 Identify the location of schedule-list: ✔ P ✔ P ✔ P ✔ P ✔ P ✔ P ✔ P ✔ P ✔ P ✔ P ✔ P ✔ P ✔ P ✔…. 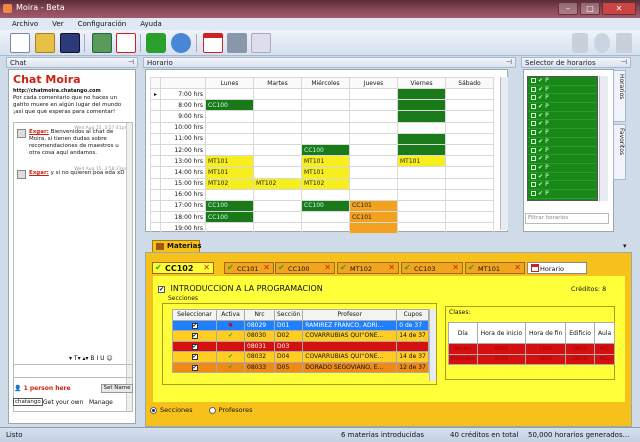
(562, 138).